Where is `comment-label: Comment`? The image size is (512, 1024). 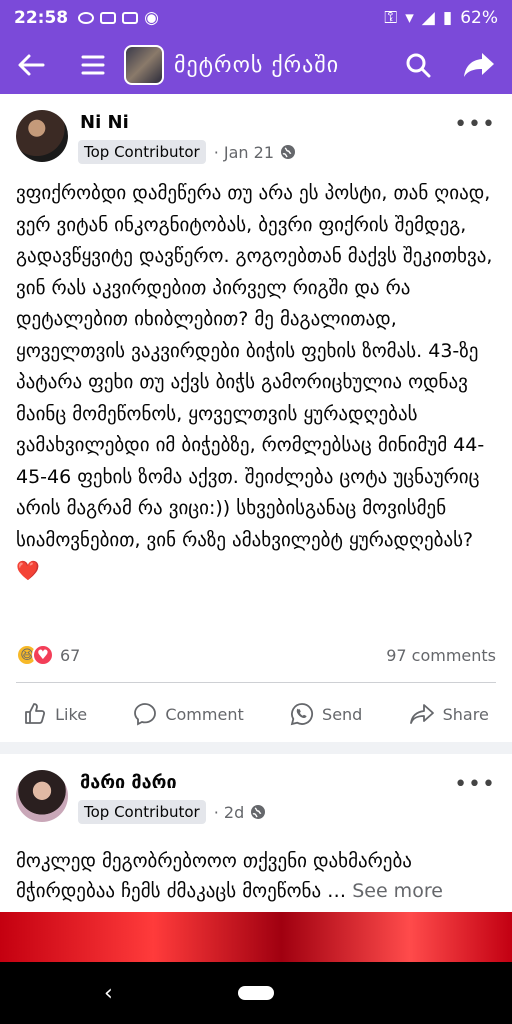
comment-label: Comment is located at coordinates (204, 714).